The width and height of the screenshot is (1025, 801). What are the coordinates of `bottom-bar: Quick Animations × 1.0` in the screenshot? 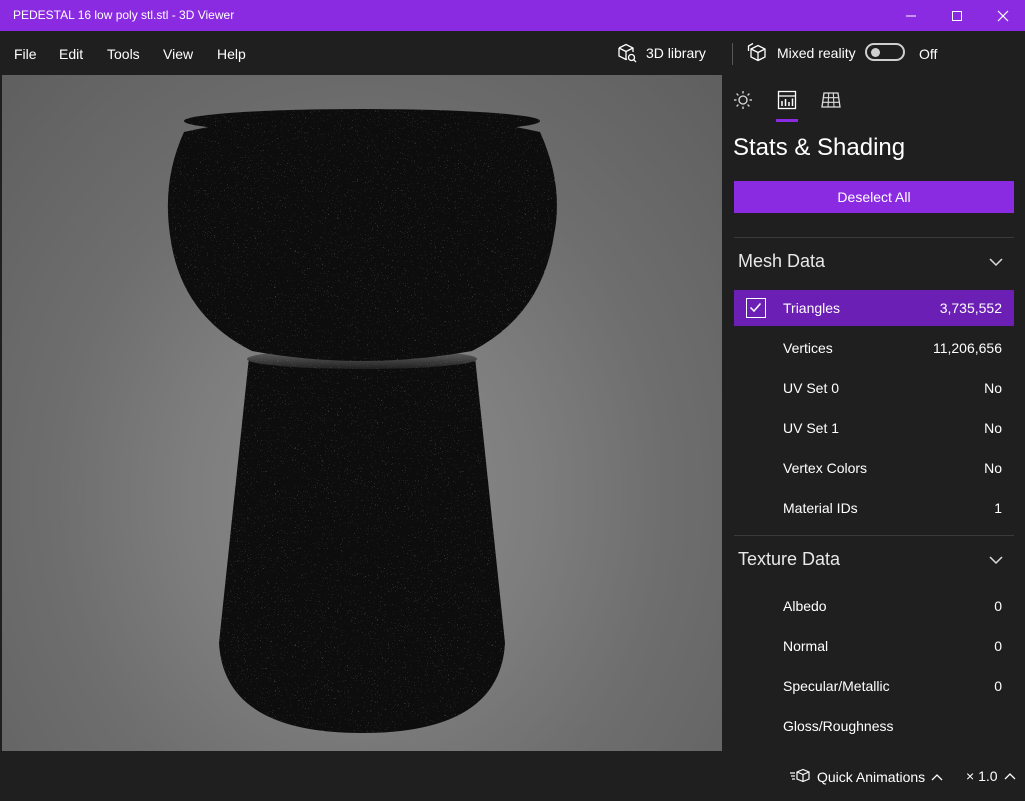 It's located at (512, 776).